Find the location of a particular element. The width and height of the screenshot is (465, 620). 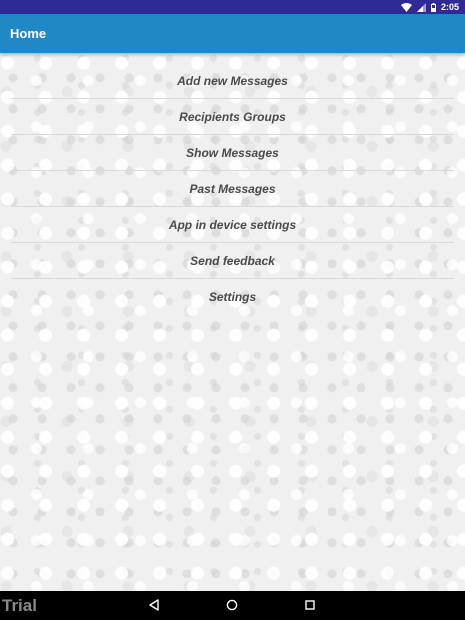

menu-item-label: Send feedback is located at coordinates (232, 260).